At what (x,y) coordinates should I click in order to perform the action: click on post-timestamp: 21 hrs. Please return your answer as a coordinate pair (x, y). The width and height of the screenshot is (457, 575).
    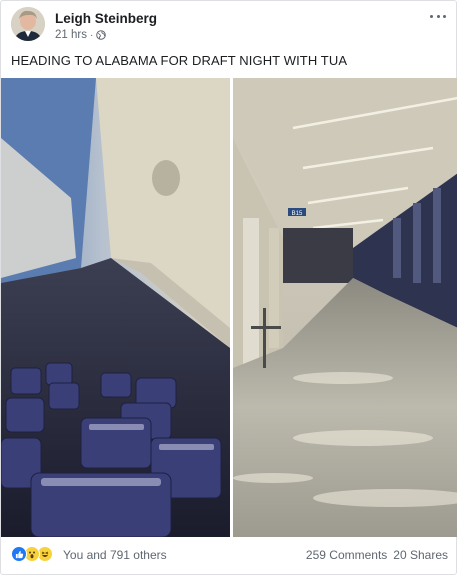
    Looking at the image, I should click on (71, 35).